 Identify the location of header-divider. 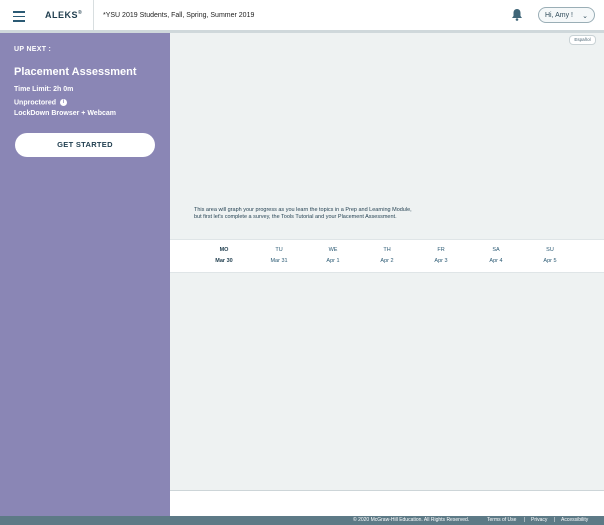
(93, 15).